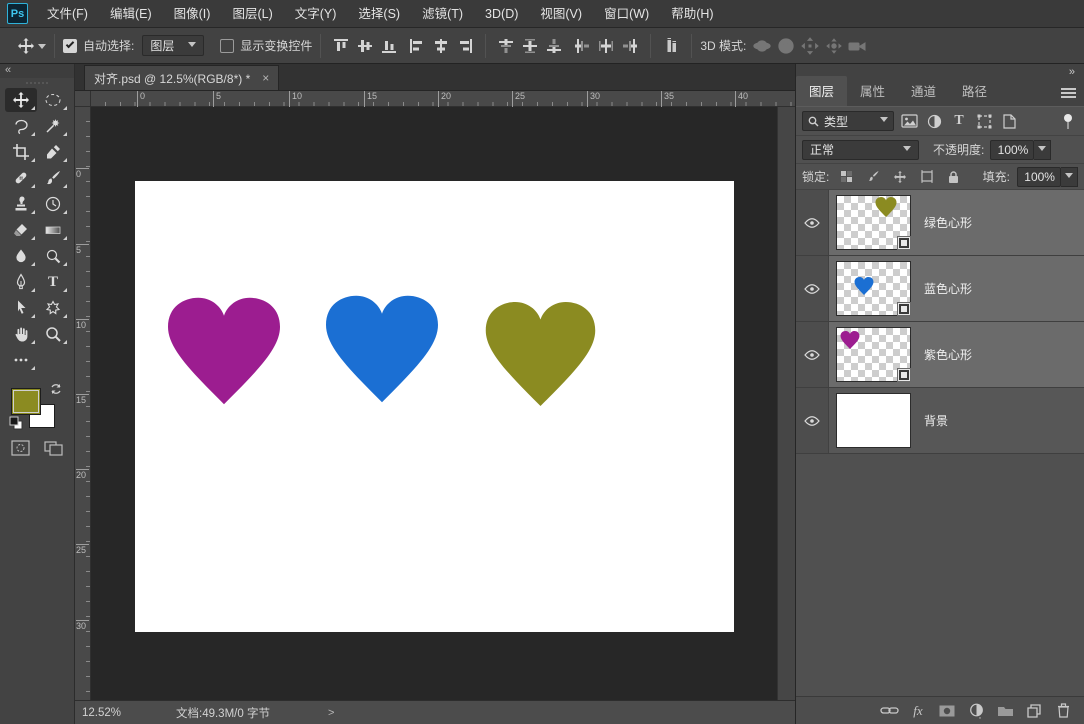  What do you see at coordinates (20, 448) in the screenshot?
I see `quick-mask-icon` at bounding box center [20, 448].